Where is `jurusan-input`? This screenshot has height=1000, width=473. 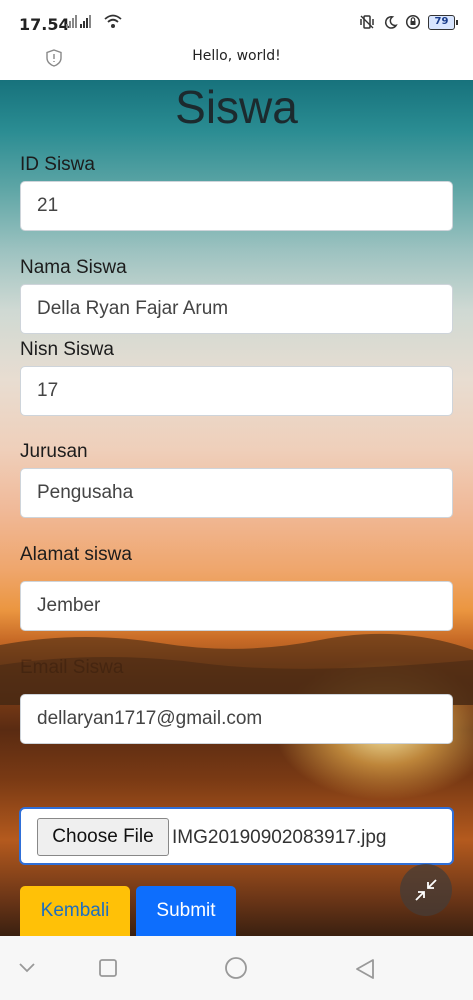 jurusan-input is located at coordinates (236, 493).